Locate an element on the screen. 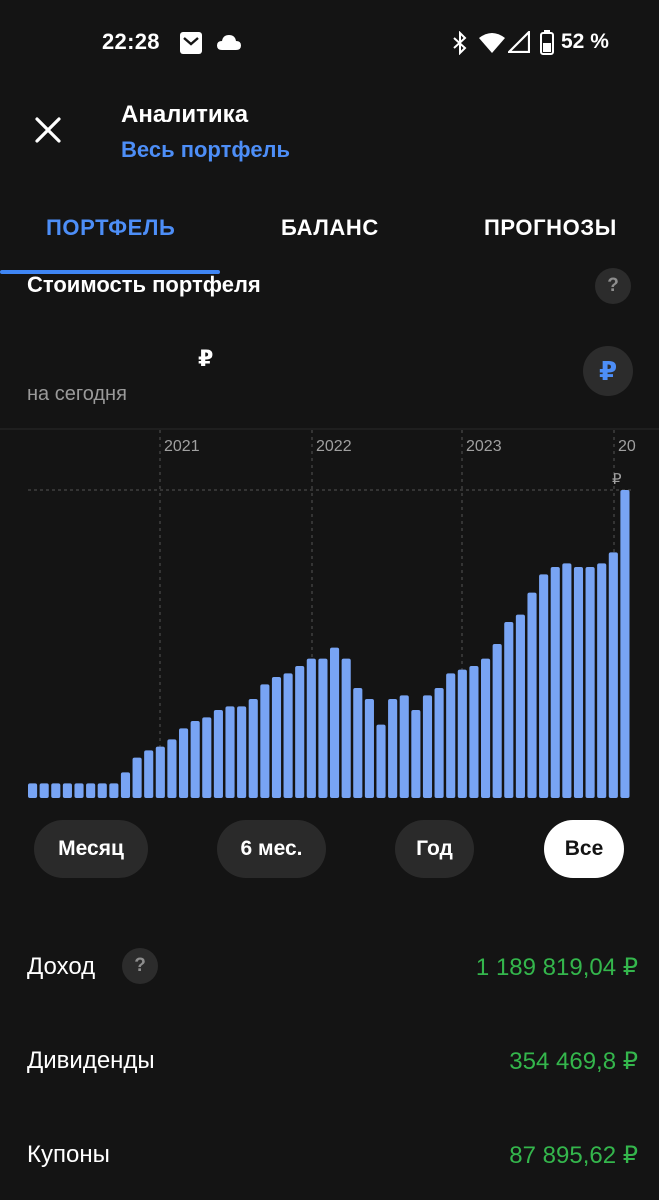 Image resolution: width=659 pixels, height=1200 pixels. cloud-icon is located at coordinates (229, 42).